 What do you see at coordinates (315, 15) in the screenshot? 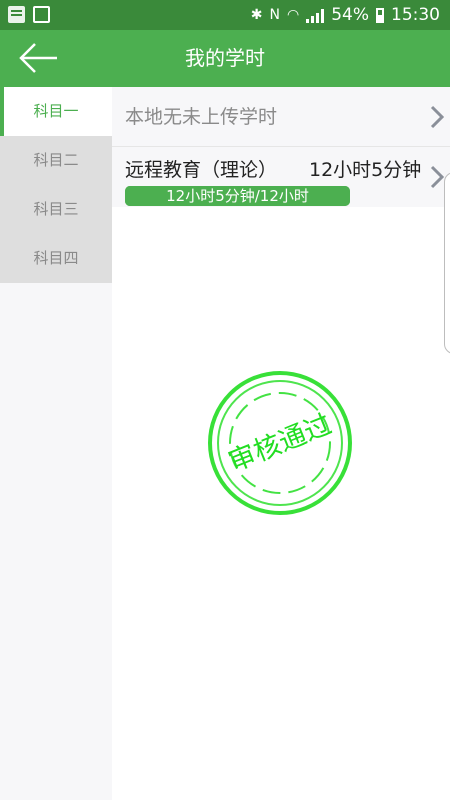
I see `signal-icon` at bounding box center [315, 15].